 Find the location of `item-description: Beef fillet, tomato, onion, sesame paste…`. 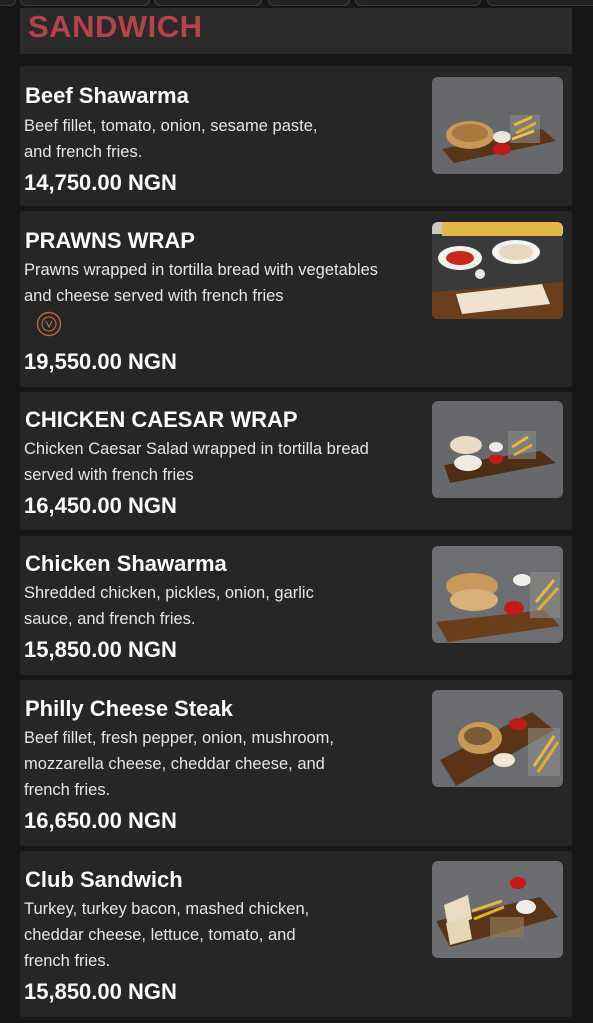

item-description: Beef fillet, tomato, onion, sesame paste… is located at coordinates (171, 139).